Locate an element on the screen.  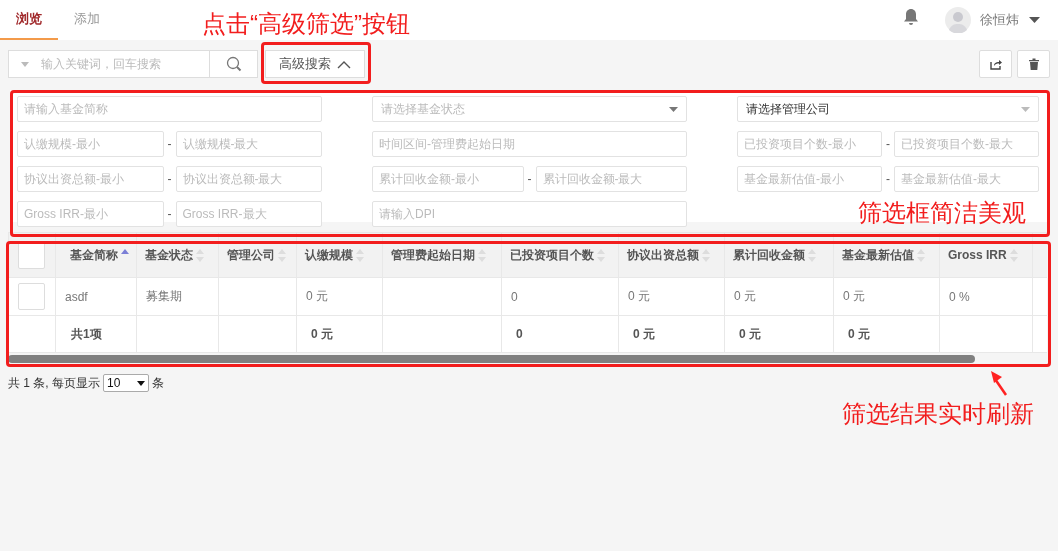
range-min-field: 基金最新估值-最小 is located at coordinates (809, 179).